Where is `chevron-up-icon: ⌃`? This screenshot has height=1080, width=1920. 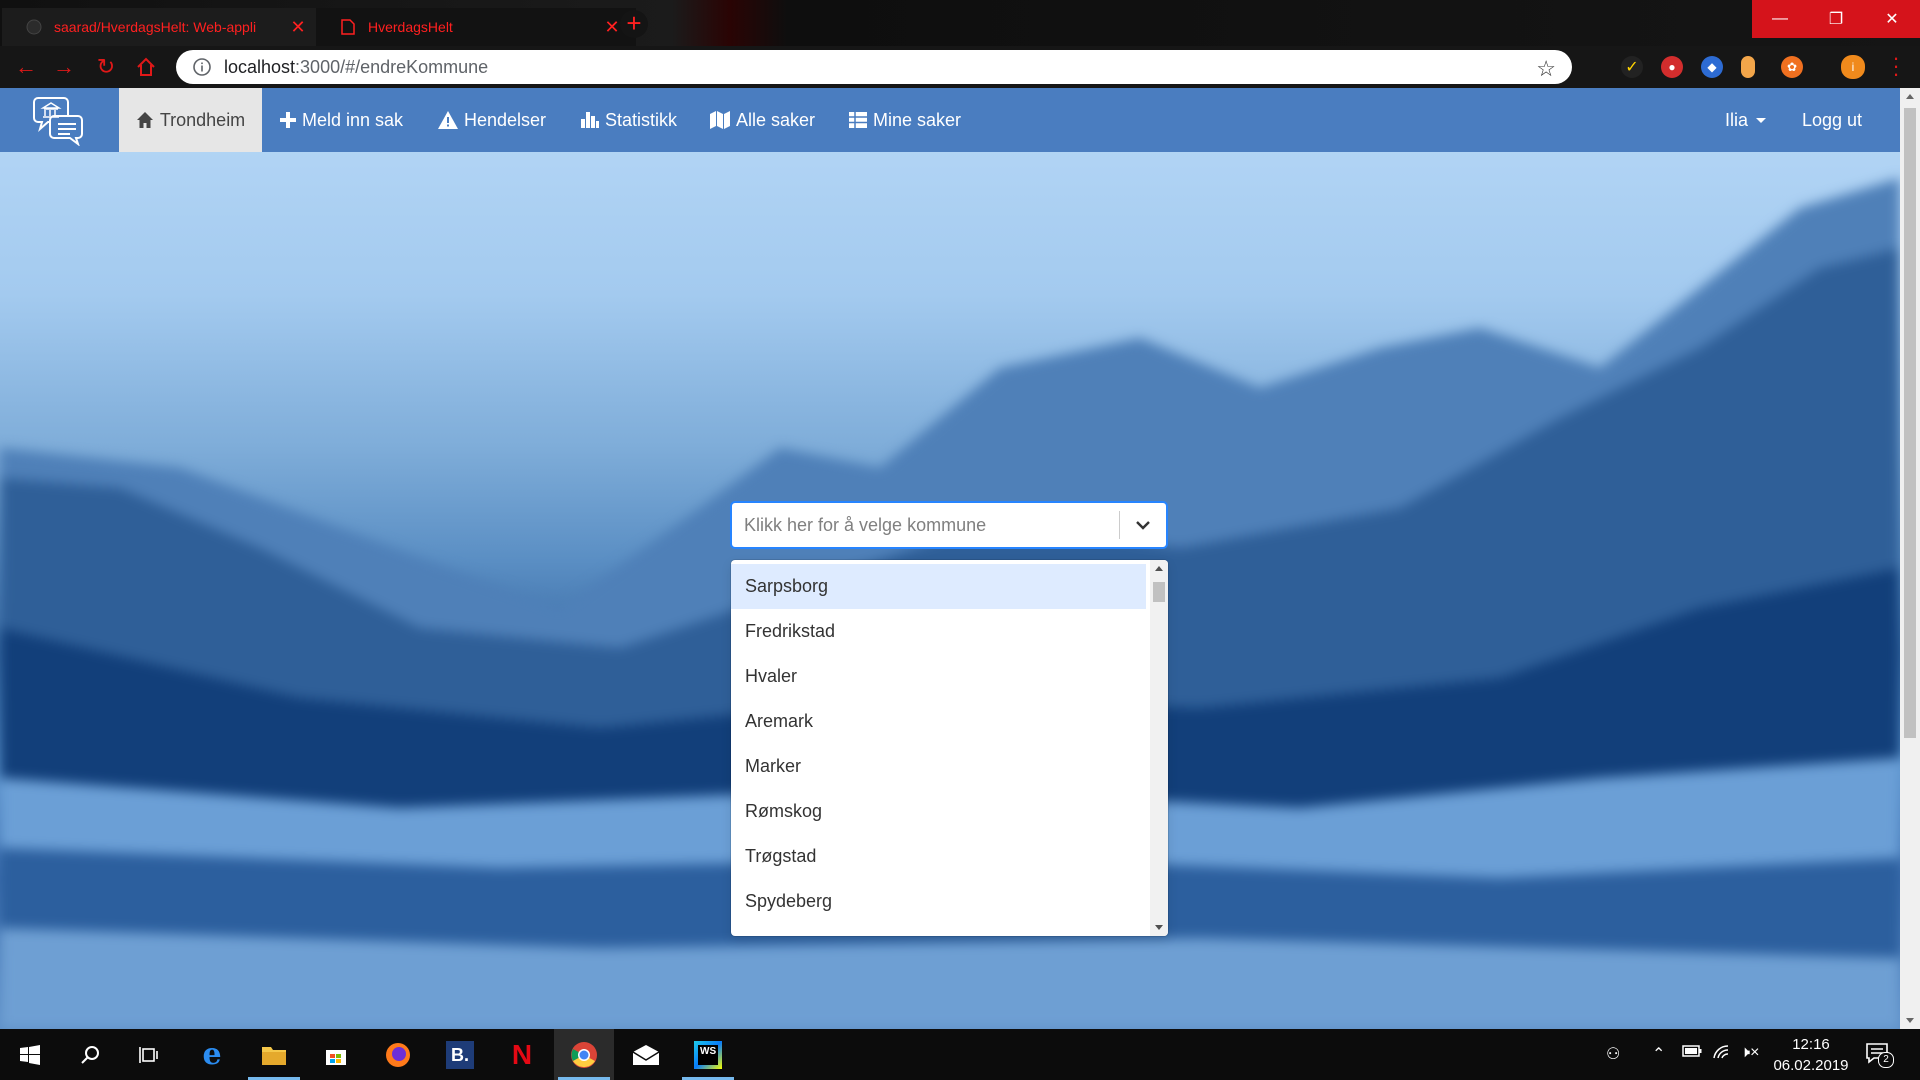 chevron-up-icon: ⌃ is located at coordinates (1658, 1054).